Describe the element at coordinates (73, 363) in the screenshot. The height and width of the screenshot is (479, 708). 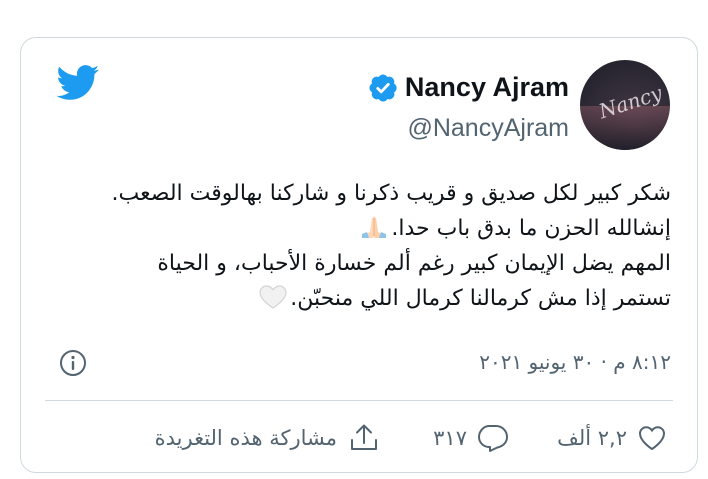
I see `info-icon` at that location.